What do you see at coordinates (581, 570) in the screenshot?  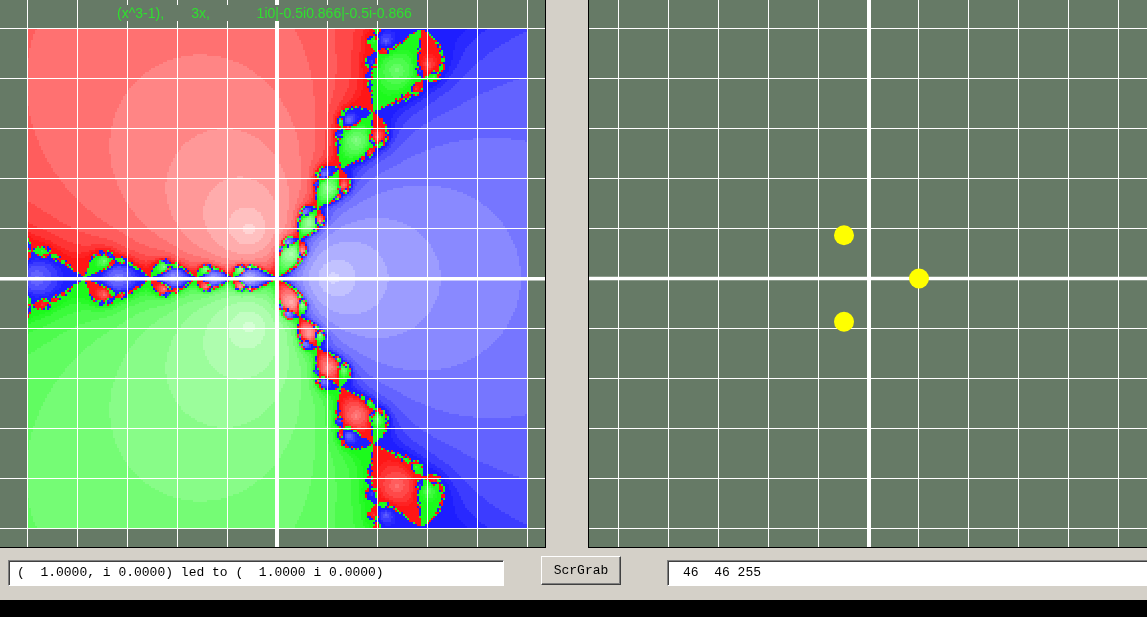 I see `screen-grab-button: ScrGrab` at bounding box center [581, 570].